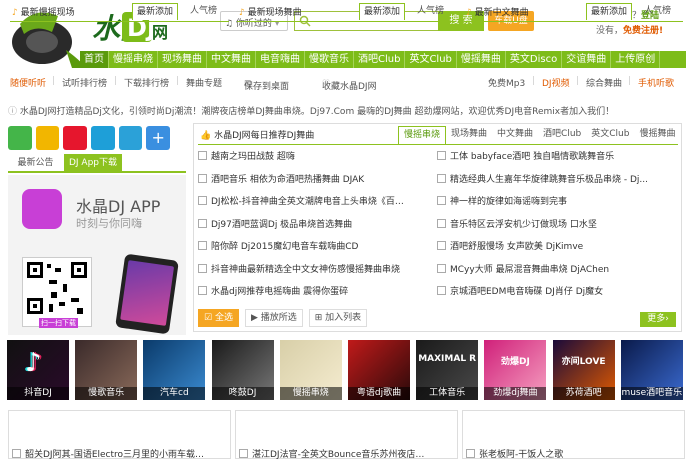 This screenshot has width=690, height=460. What do you see at coordinates (57, 292) in the screenshot?
I see `qr-code: 扫一扫下载` at bounding box center [57, 292].